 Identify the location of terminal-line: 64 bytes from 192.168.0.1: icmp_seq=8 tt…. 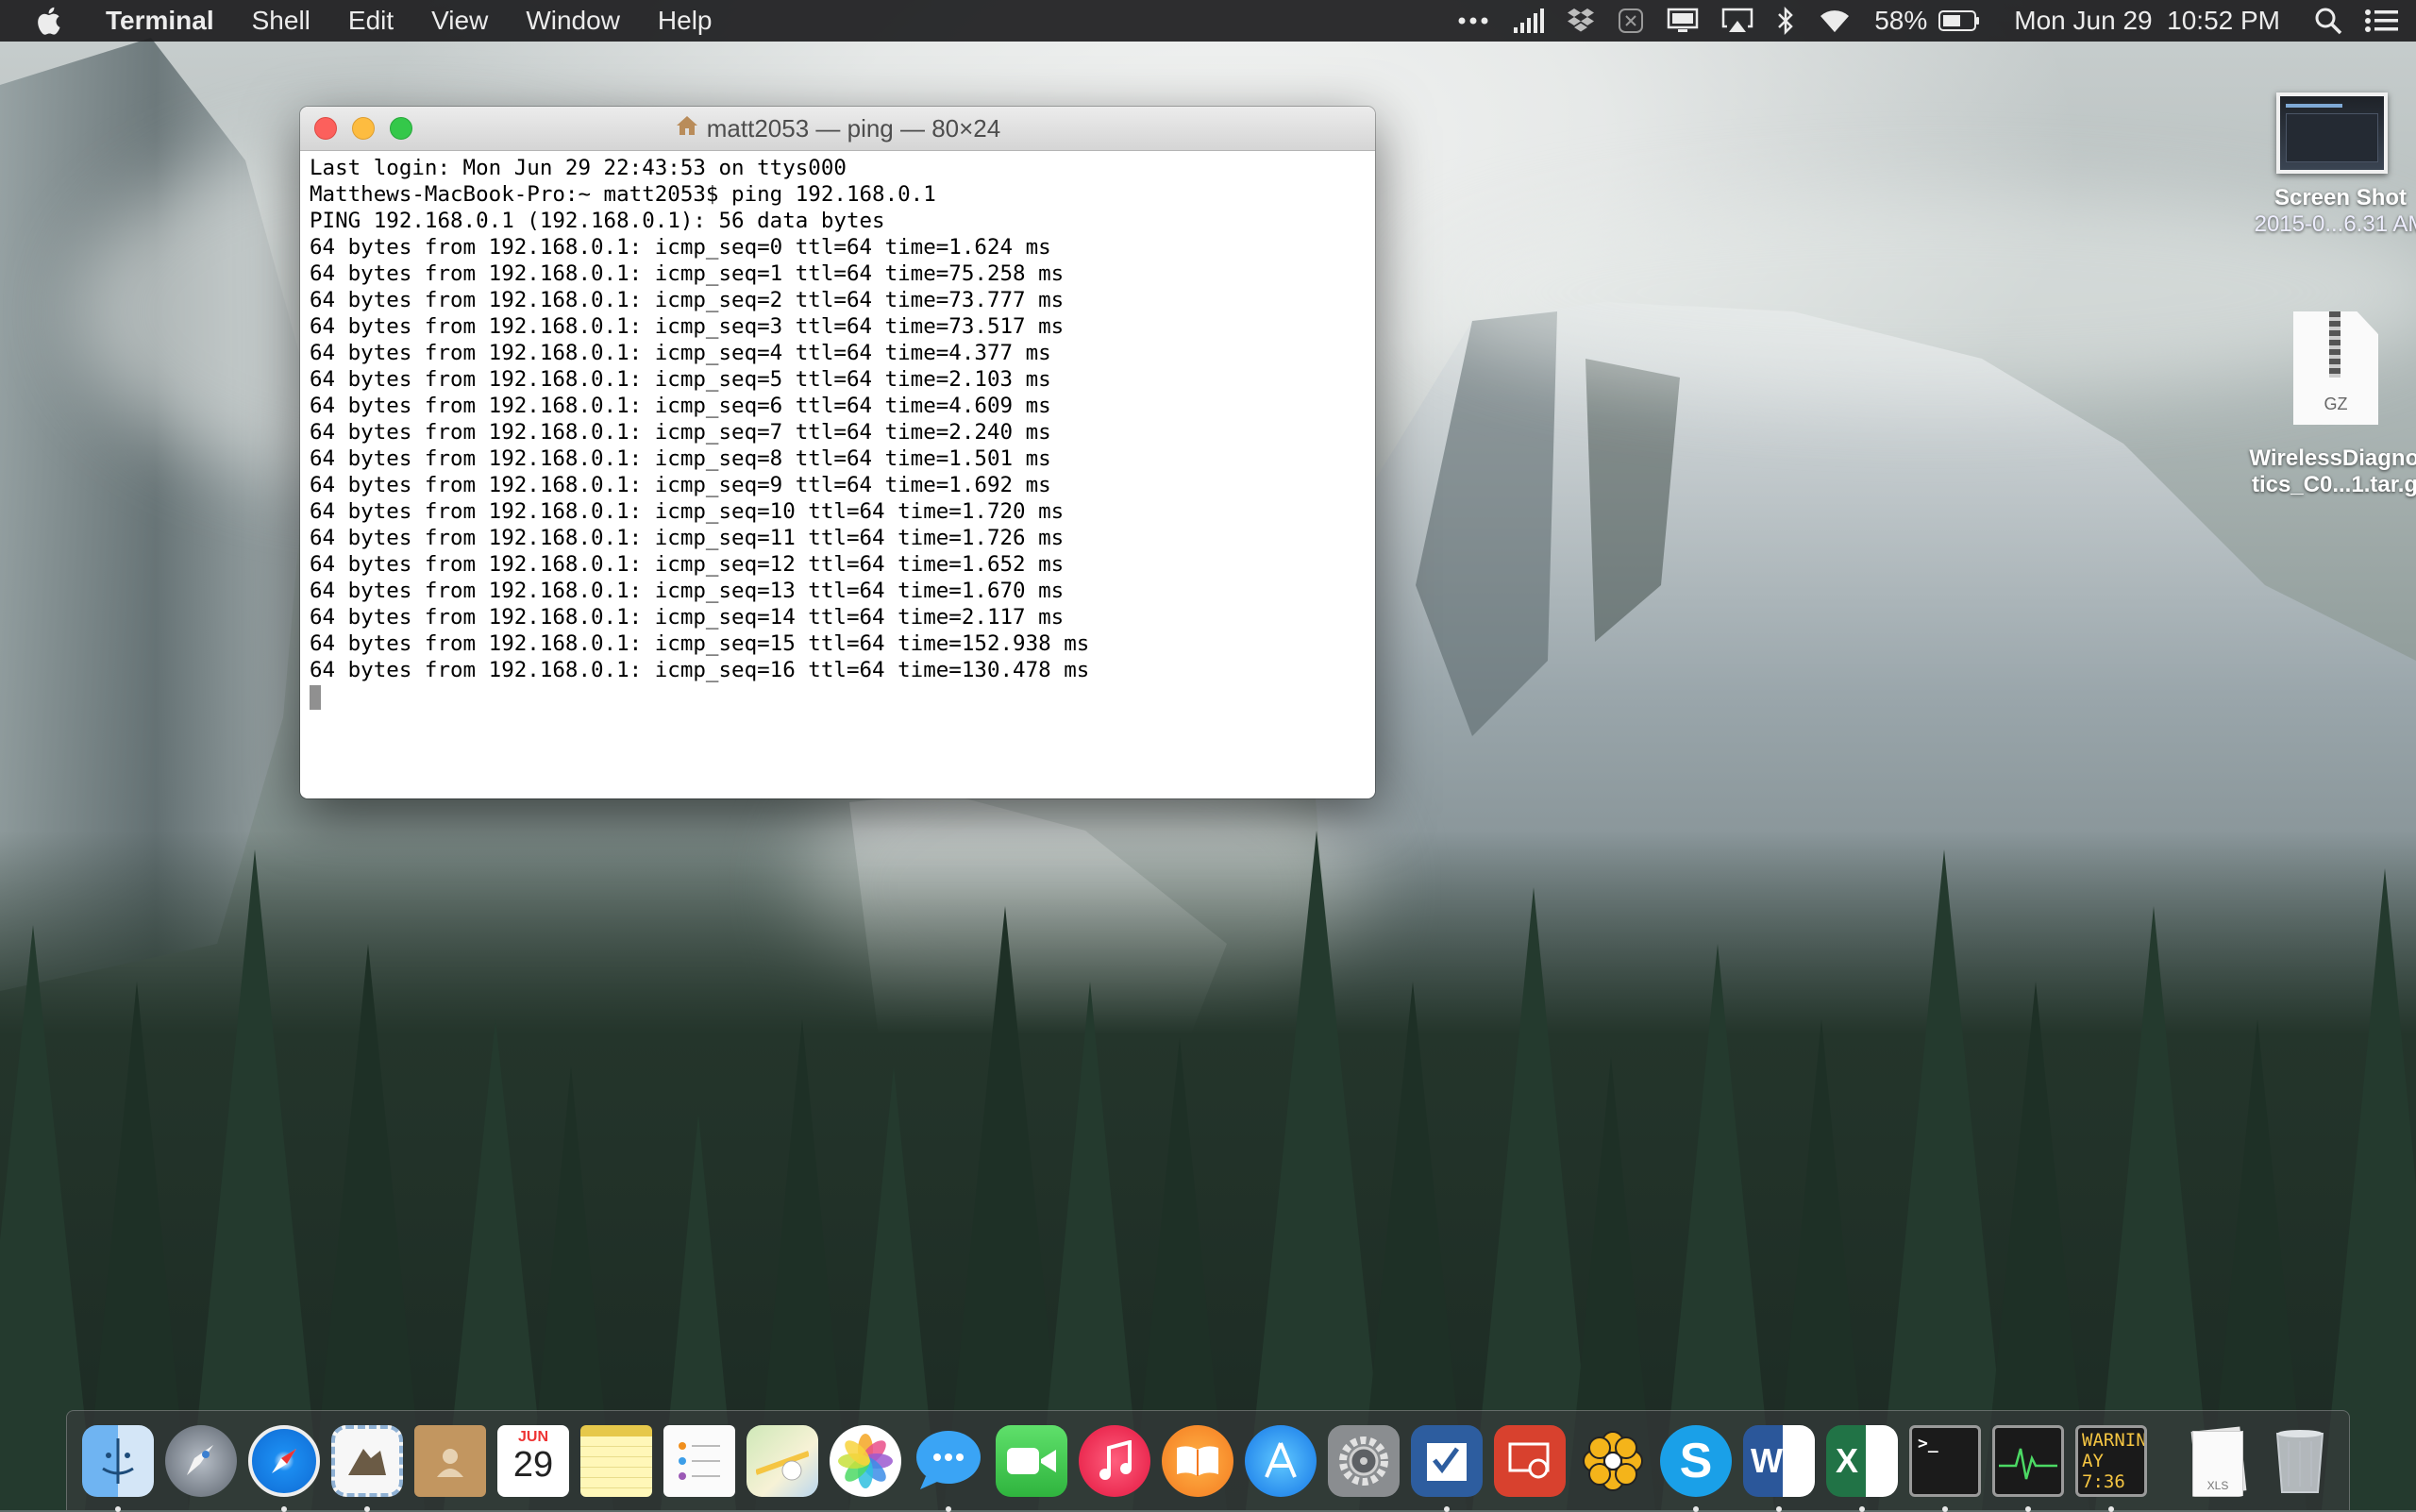
(681, 458).